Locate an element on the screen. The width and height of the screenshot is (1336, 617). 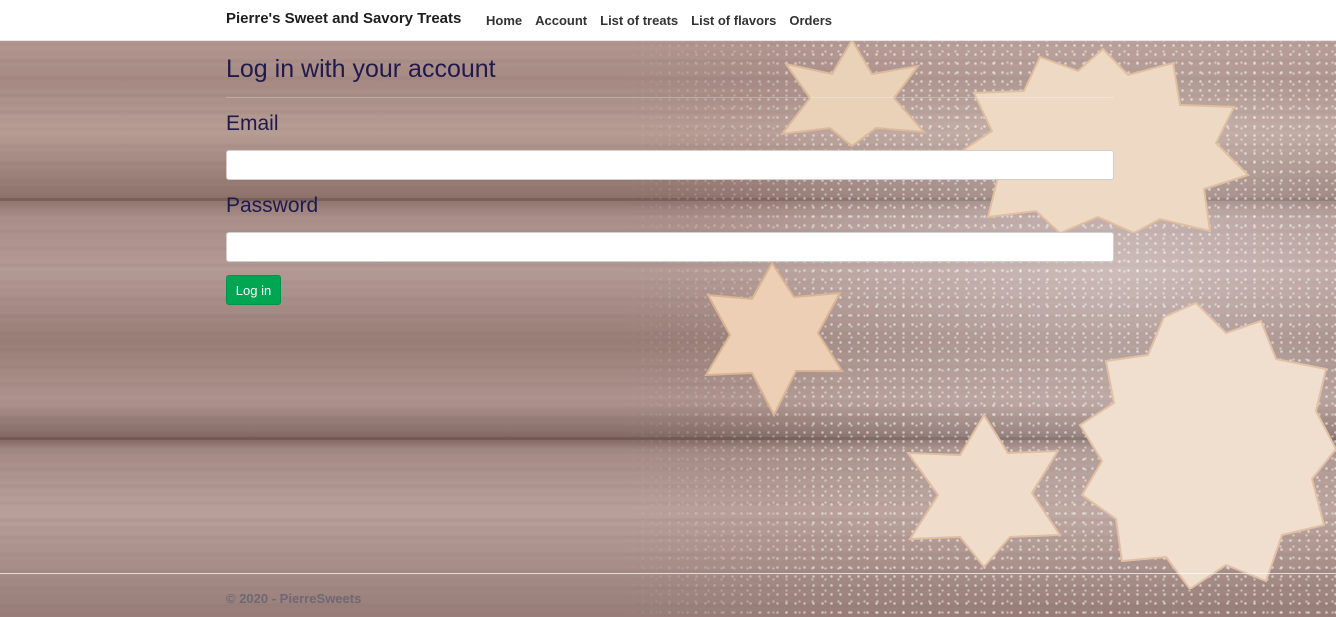
brand-link: Pierre's Sweet and Savory Treats is located at coordinates (343, 18).